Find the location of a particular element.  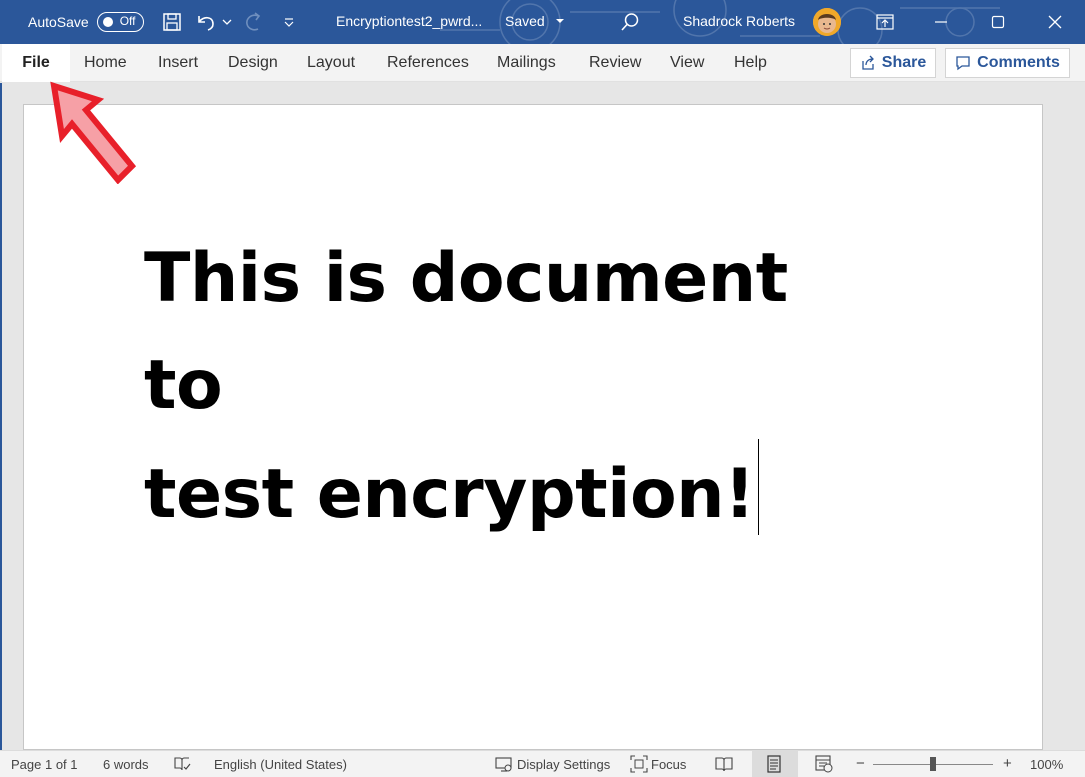

text-cursor is located at coordinates (758, 487).